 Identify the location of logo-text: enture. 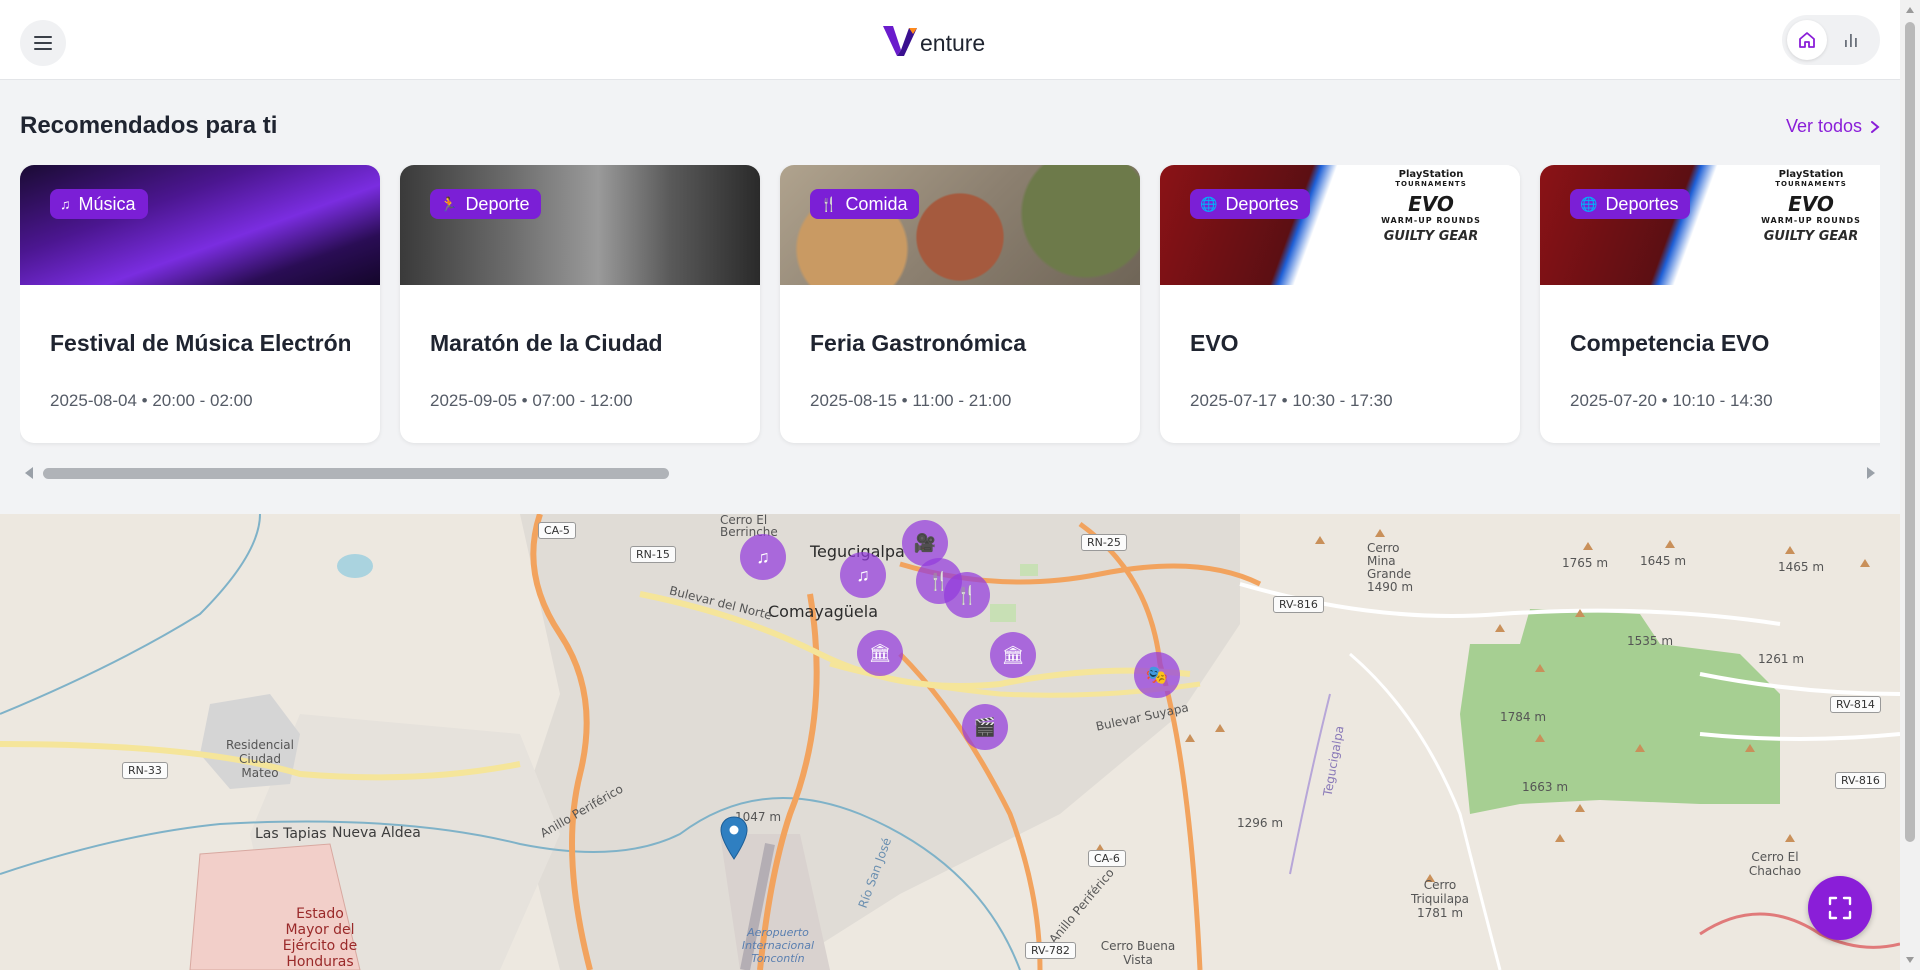
(953, 43).